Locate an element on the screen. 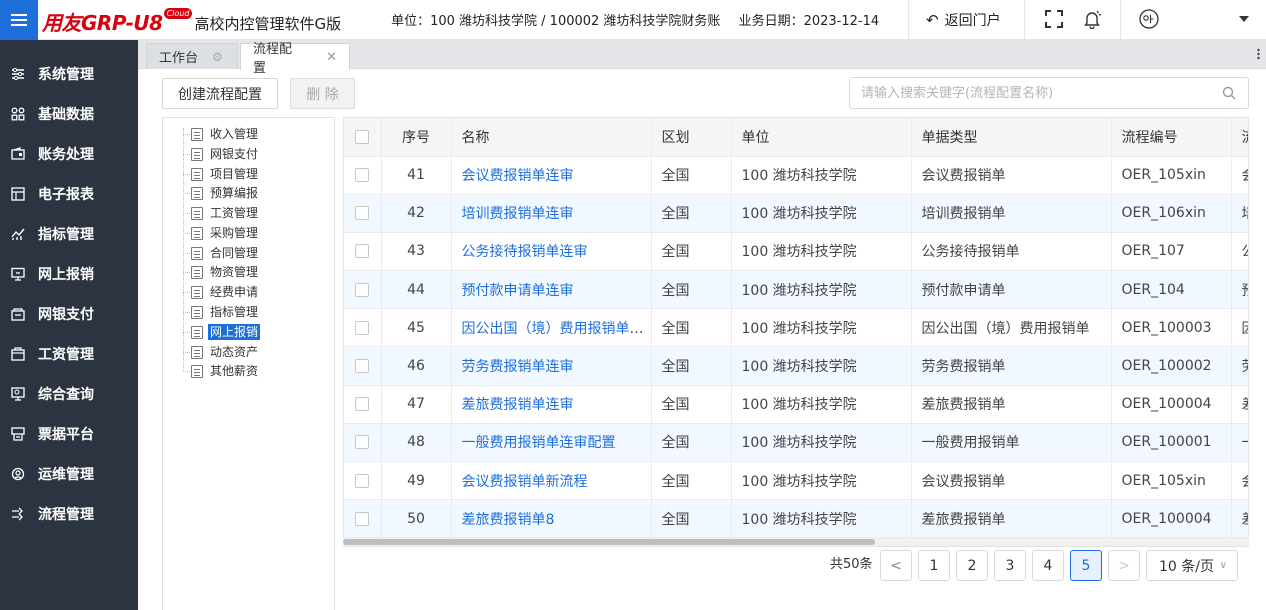 The image size is (1266, 610). user-dropdown-caret-icon is located at coordinates (1244, 19).